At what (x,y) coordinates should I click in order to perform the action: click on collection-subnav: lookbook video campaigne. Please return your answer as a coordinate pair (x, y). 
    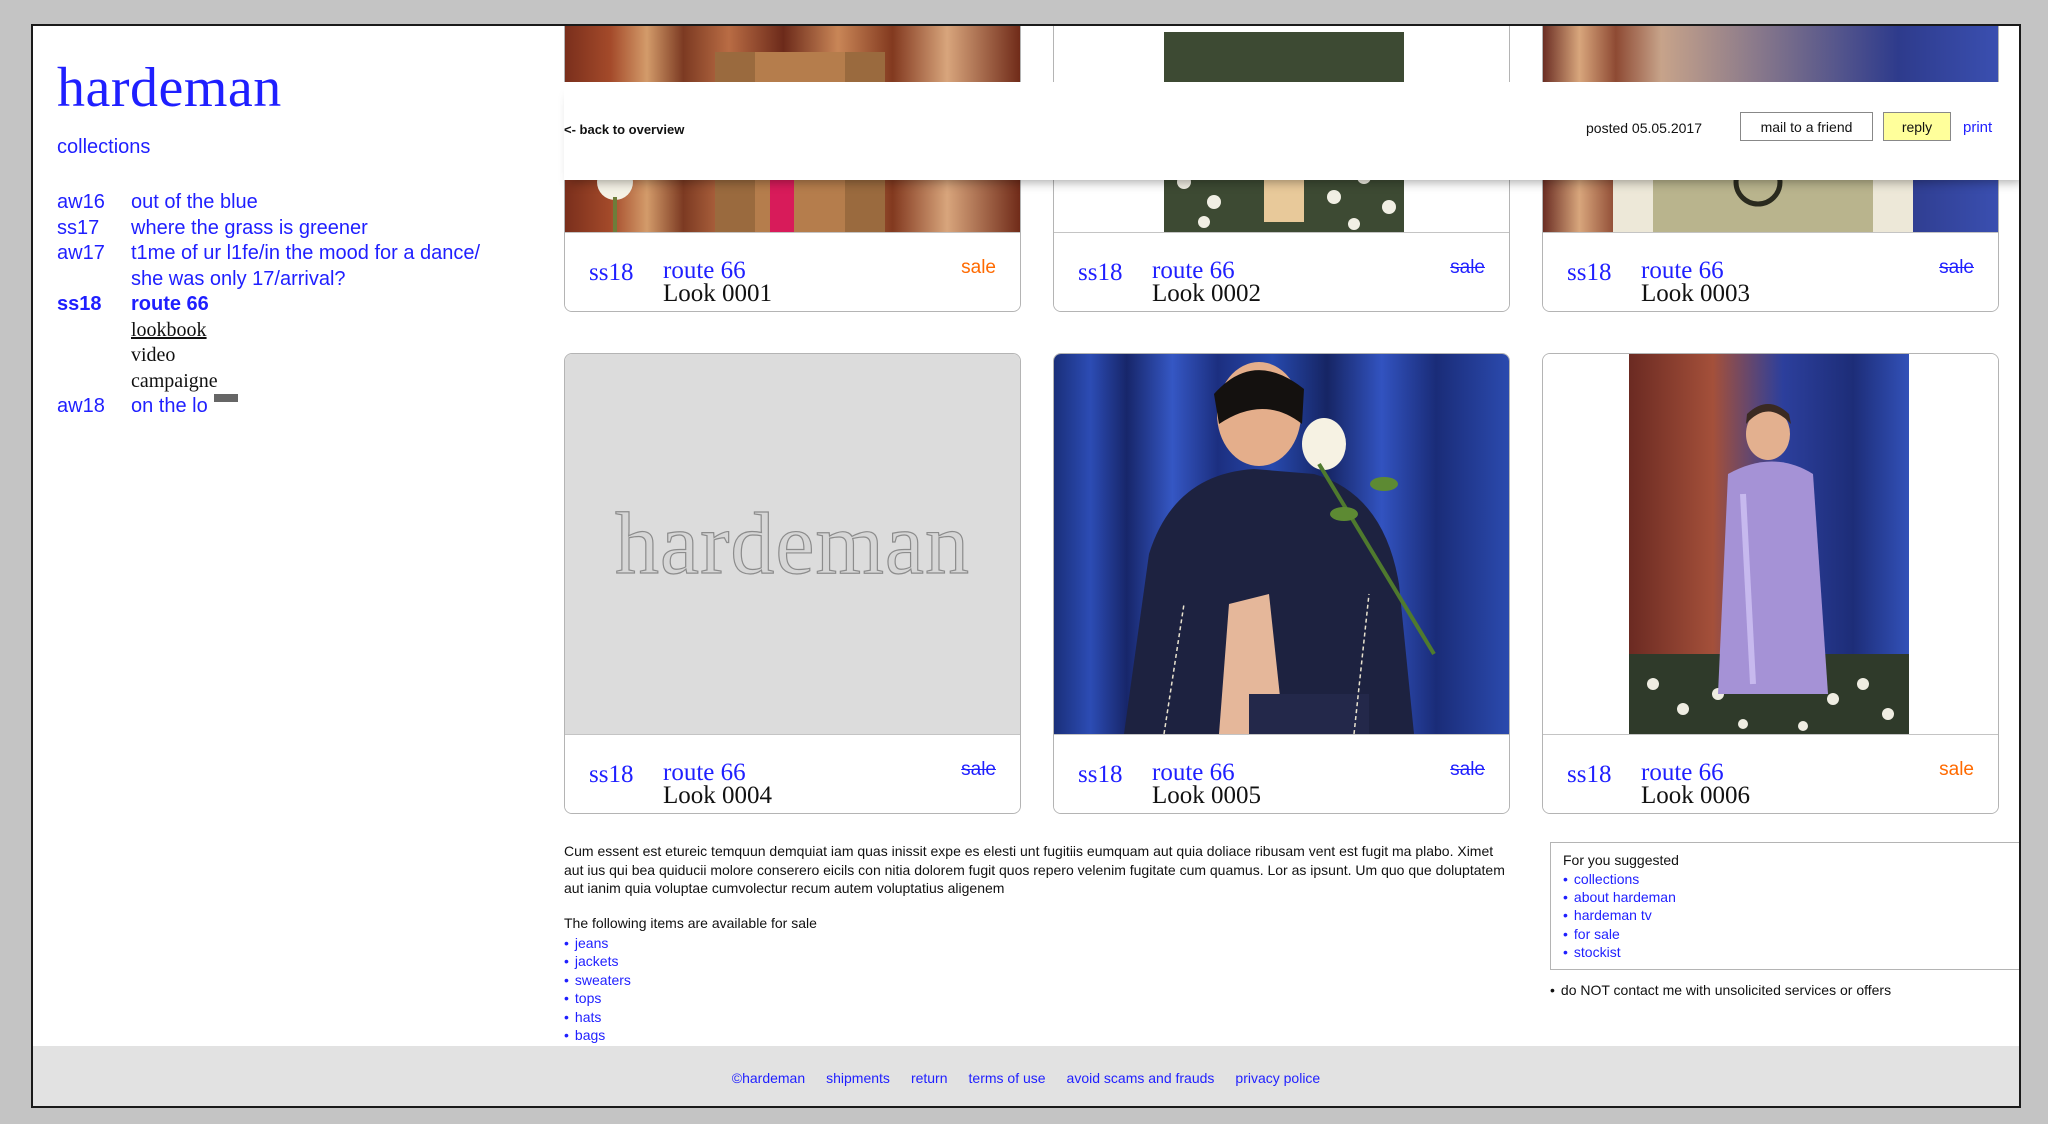
    Looking at the image, I should click on (321, 356).